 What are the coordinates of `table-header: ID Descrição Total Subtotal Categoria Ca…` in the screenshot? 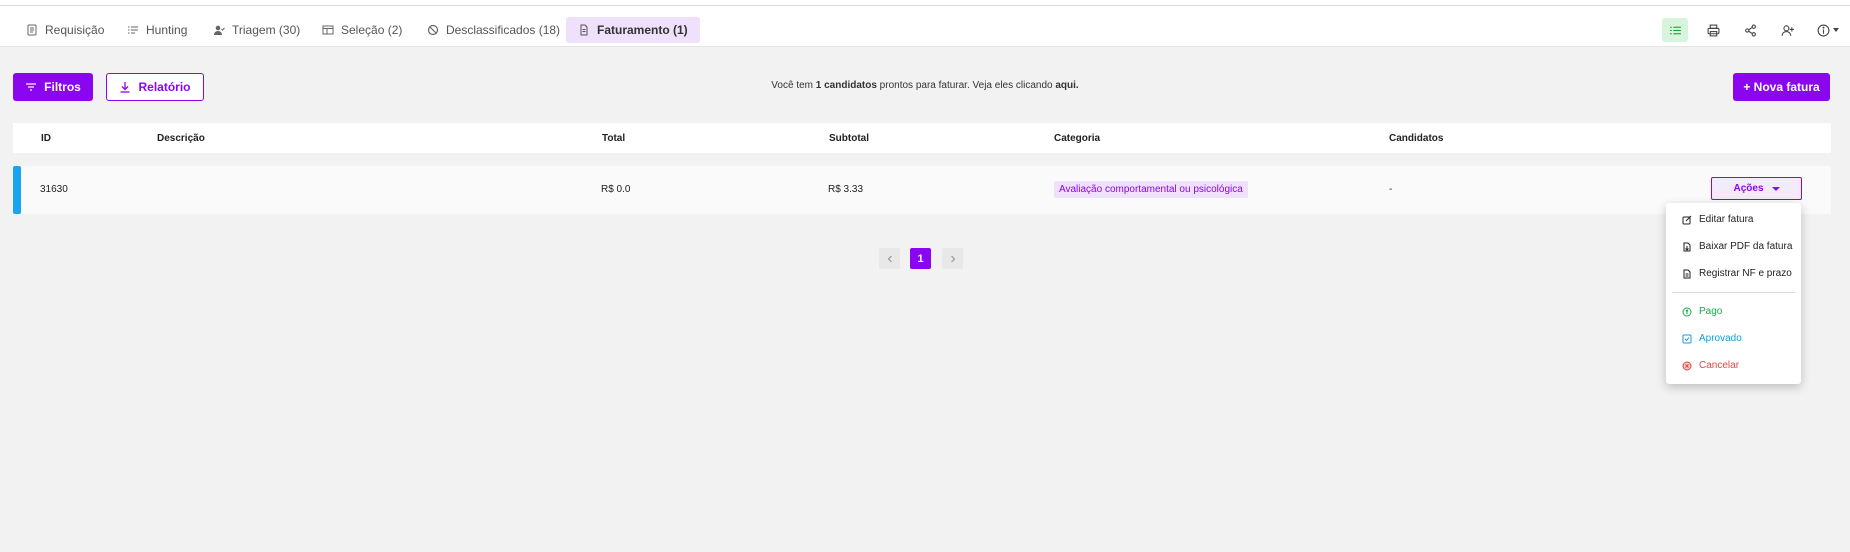 It's located at (922, 138).